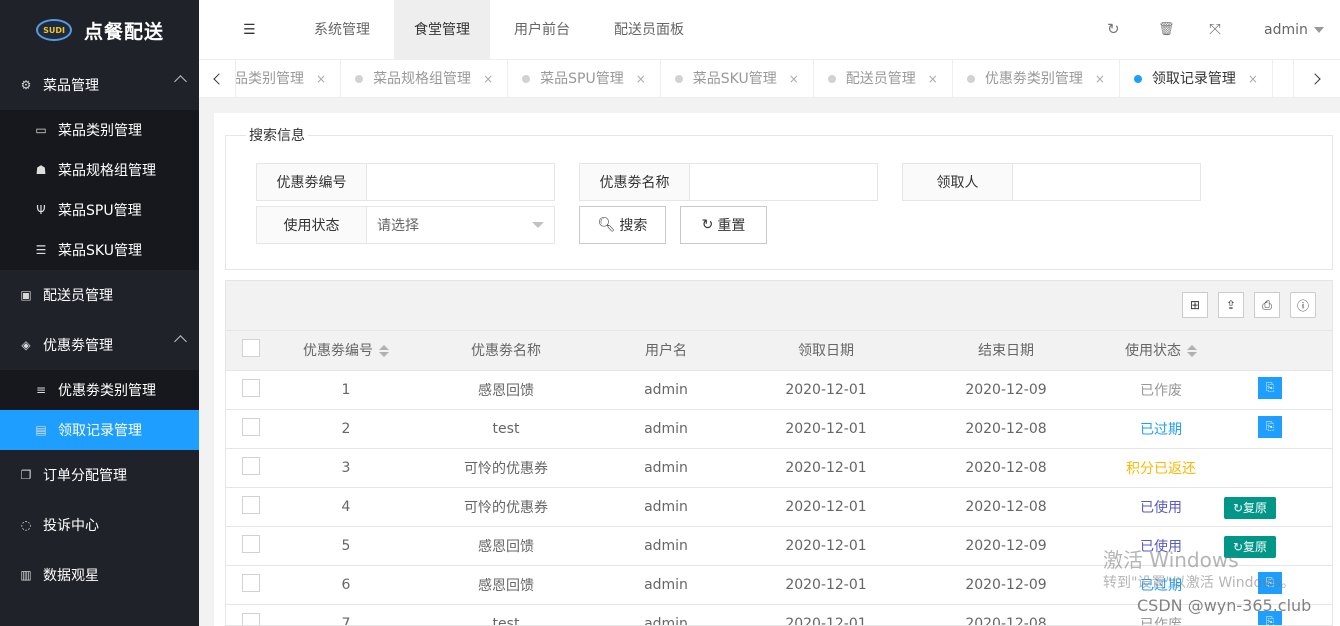  Describe the element at coordinates (737, 78) in the screenshot. I see `page-tab: 菜品SKU管理 ×` at that location.